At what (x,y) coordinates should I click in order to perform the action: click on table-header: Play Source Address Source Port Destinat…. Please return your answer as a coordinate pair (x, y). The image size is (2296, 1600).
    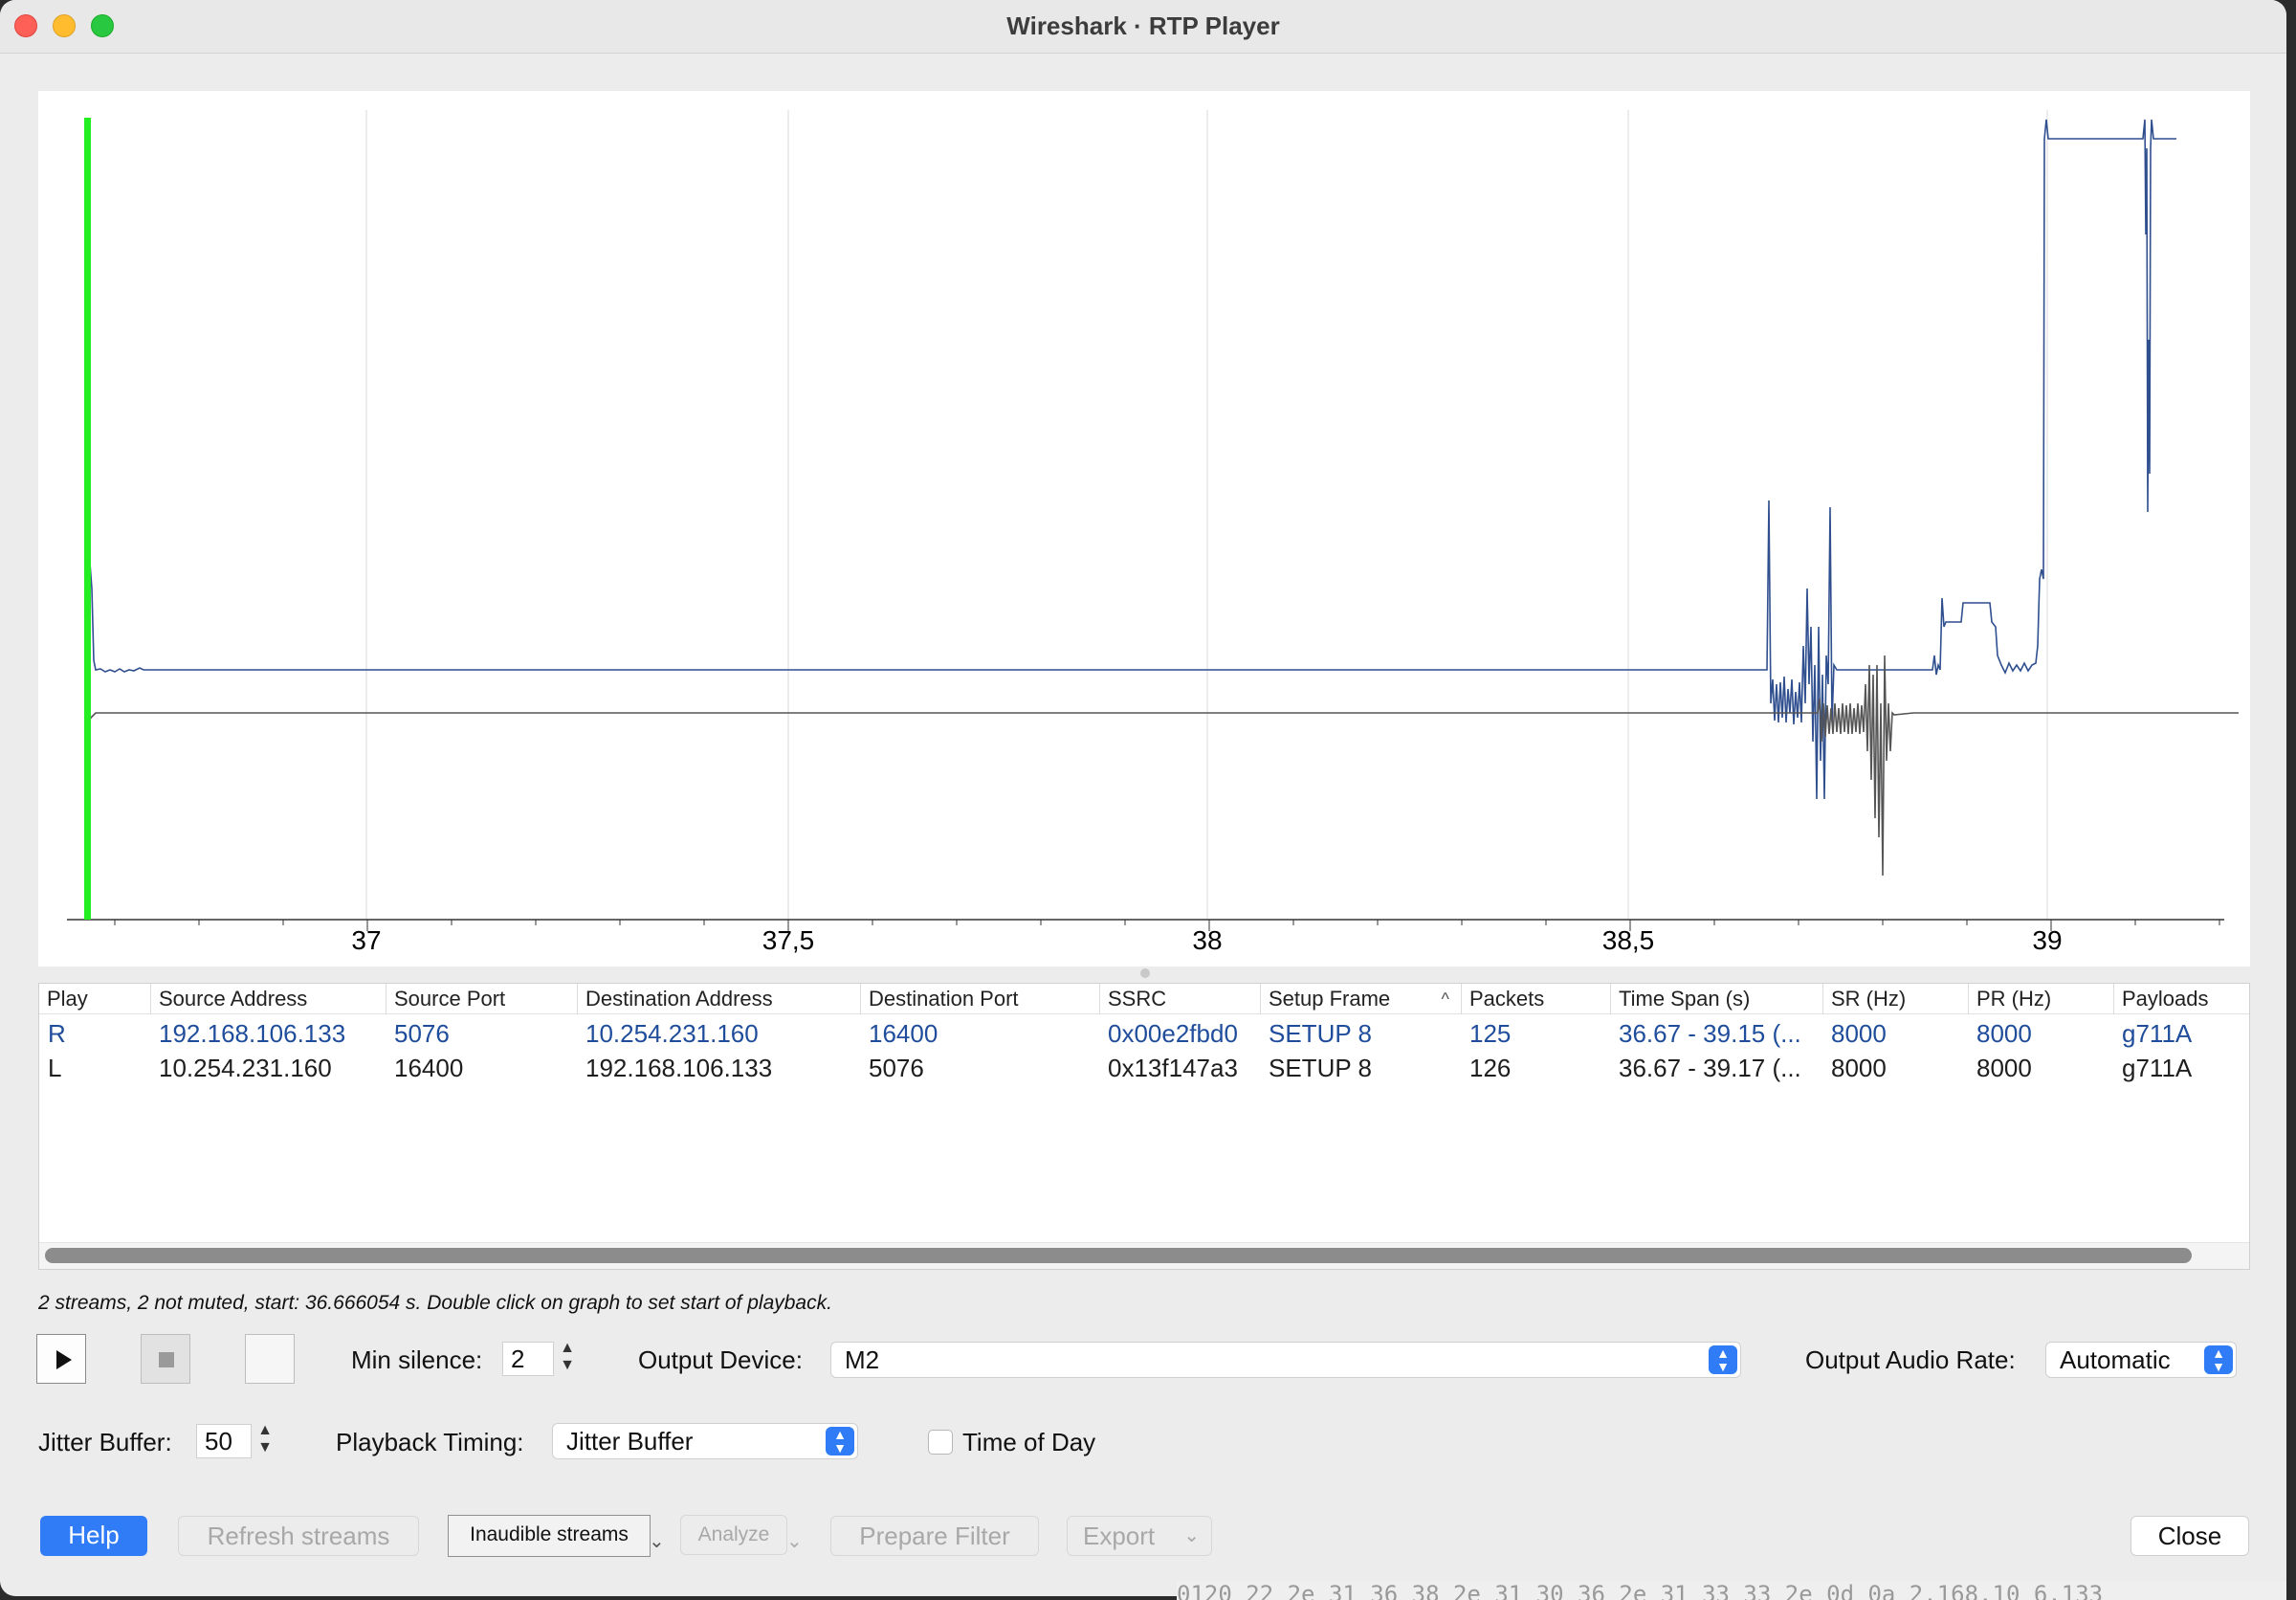
    Looking at the image, I should click on (1144, 999).